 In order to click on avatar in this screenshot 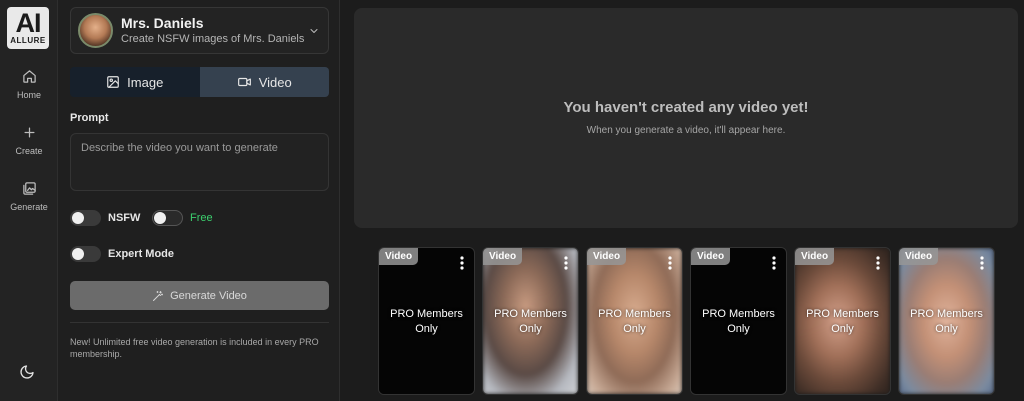, I will do `click(95, 30)`.